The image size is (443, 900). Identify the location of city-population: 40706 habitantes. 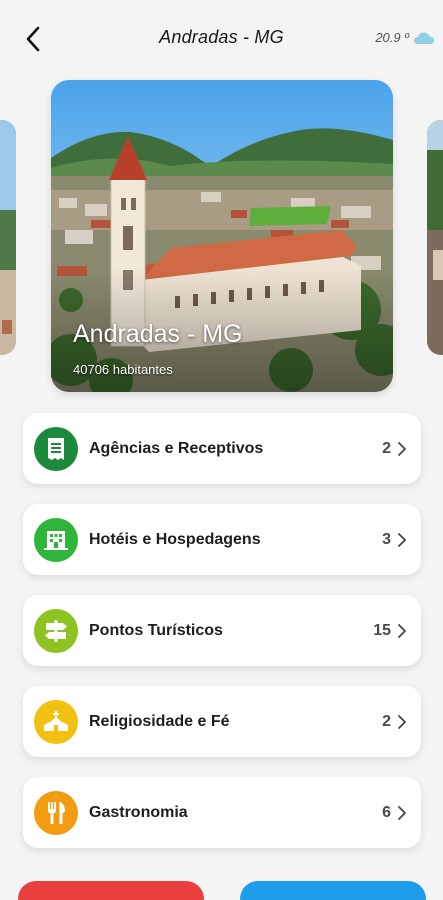
(123, 369).